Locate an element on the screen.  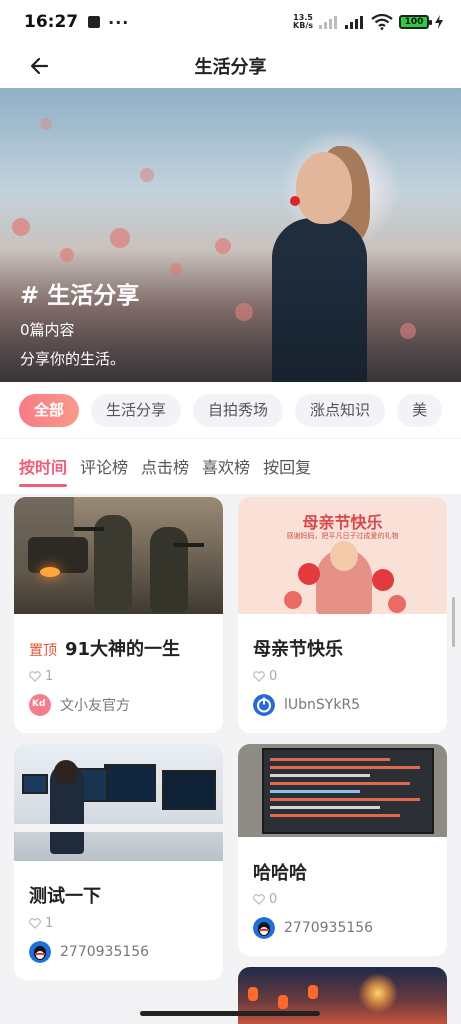
signal-weak-icon is located at coordinates (328, 22).